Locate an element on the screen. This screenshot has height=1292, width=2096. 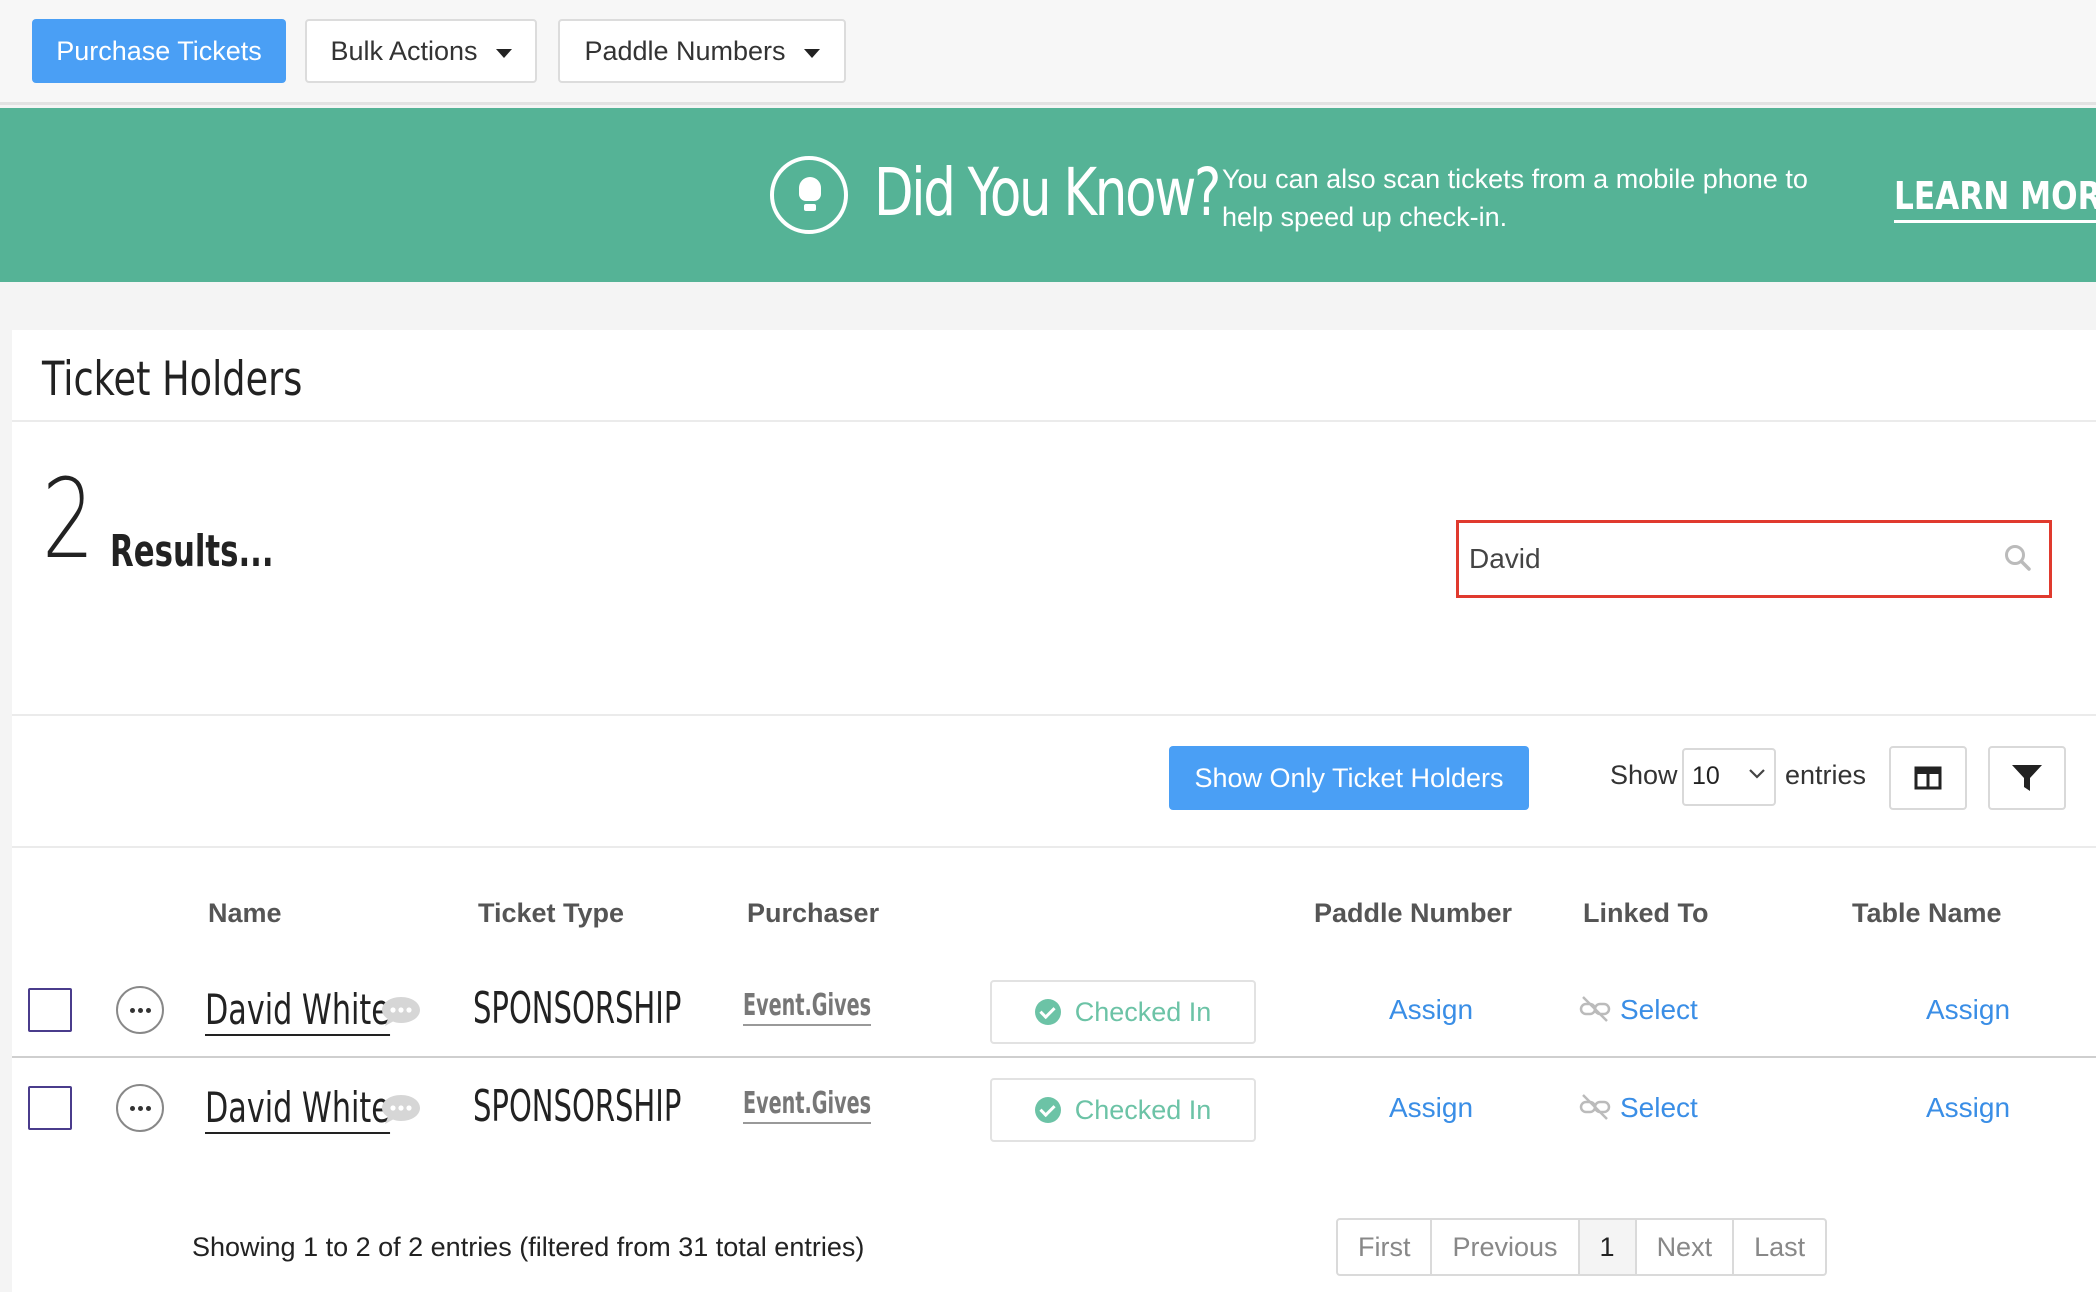
page-title: Ticket Holders is located at coordinates (172, 379).